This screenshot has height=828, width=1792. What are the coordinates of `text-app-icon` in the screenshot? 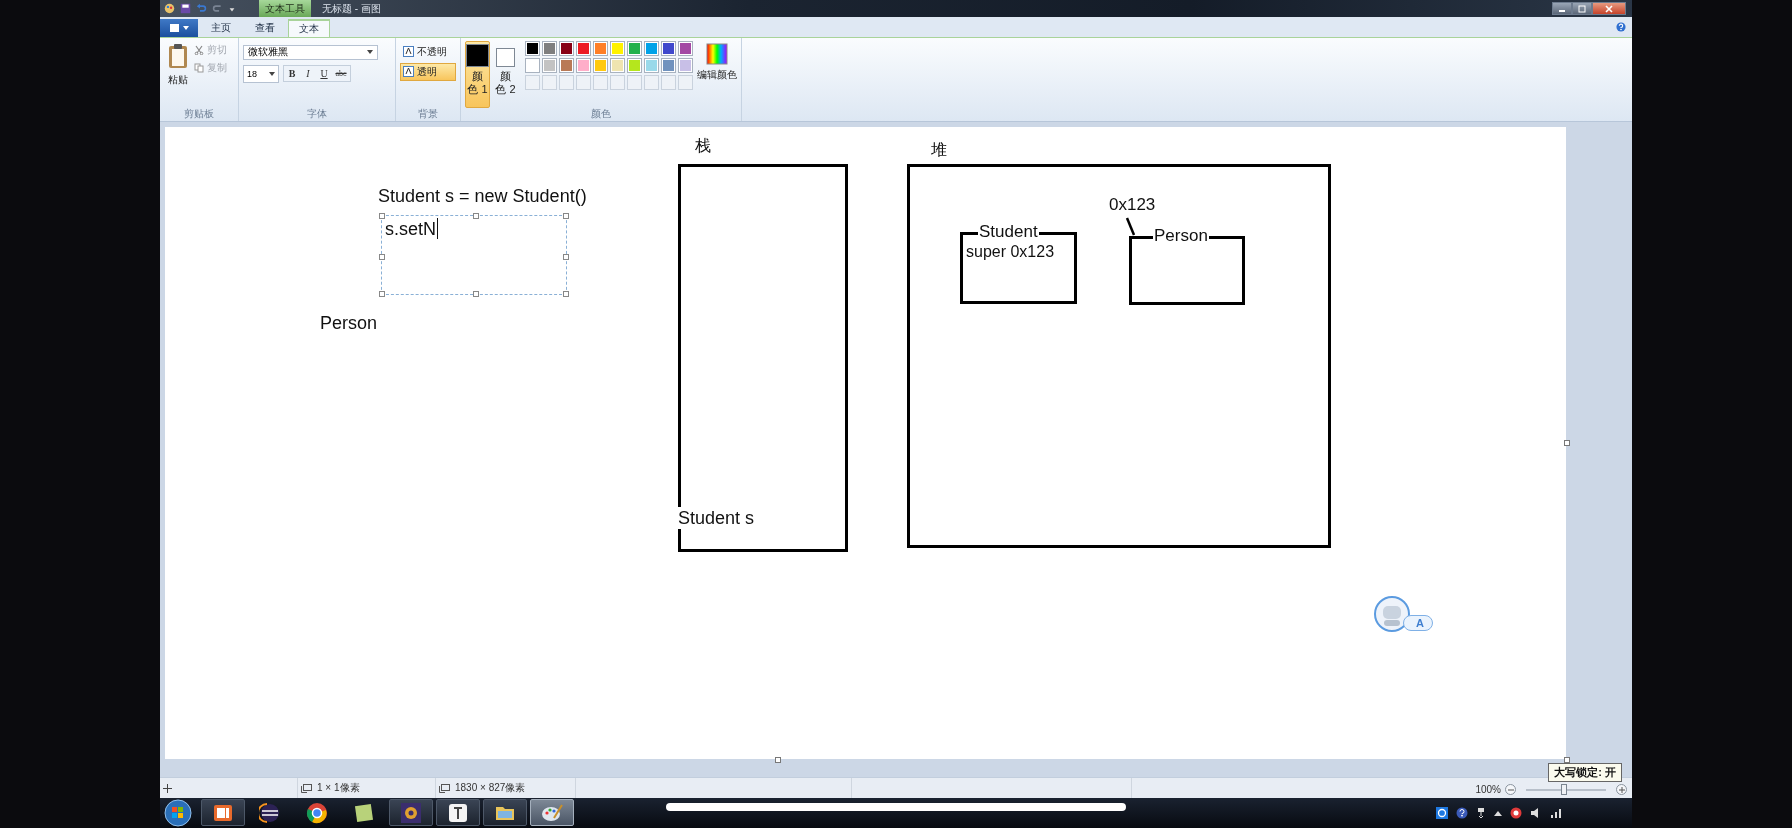 It's located at (458, 813).